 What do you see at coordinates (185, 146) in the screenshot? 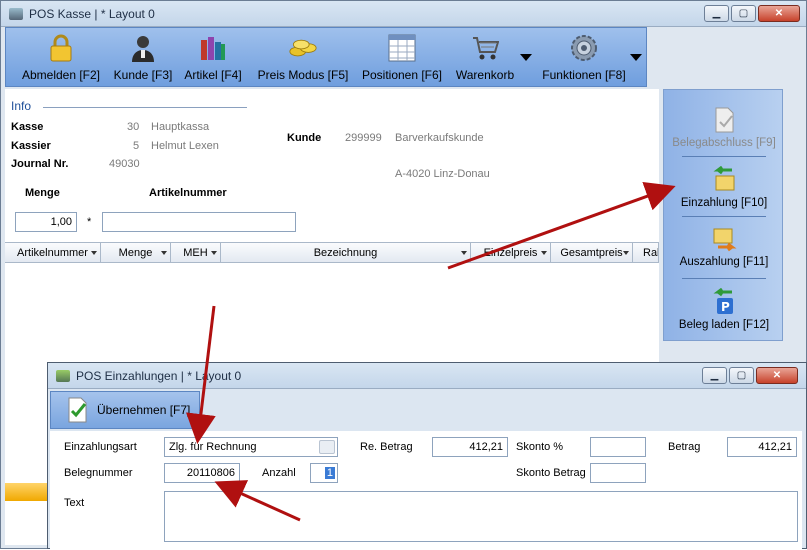
I see `kassier-name: Helmut Lexen` at bounding box center [185, 146].